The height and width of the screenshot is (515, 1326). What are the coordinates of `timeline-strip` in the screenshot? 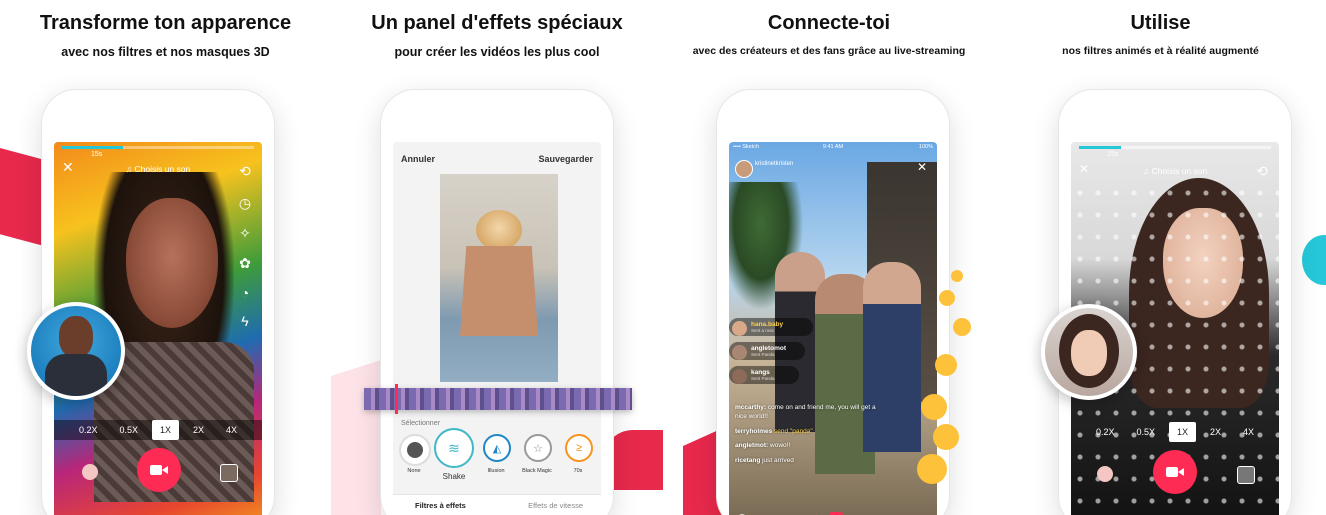 It's located at (498, 399).